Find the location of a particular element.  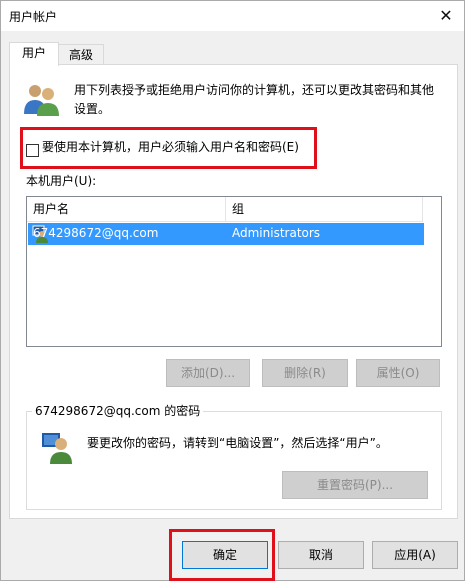

tab-users: 用户 is located at coordinates (34, 54).